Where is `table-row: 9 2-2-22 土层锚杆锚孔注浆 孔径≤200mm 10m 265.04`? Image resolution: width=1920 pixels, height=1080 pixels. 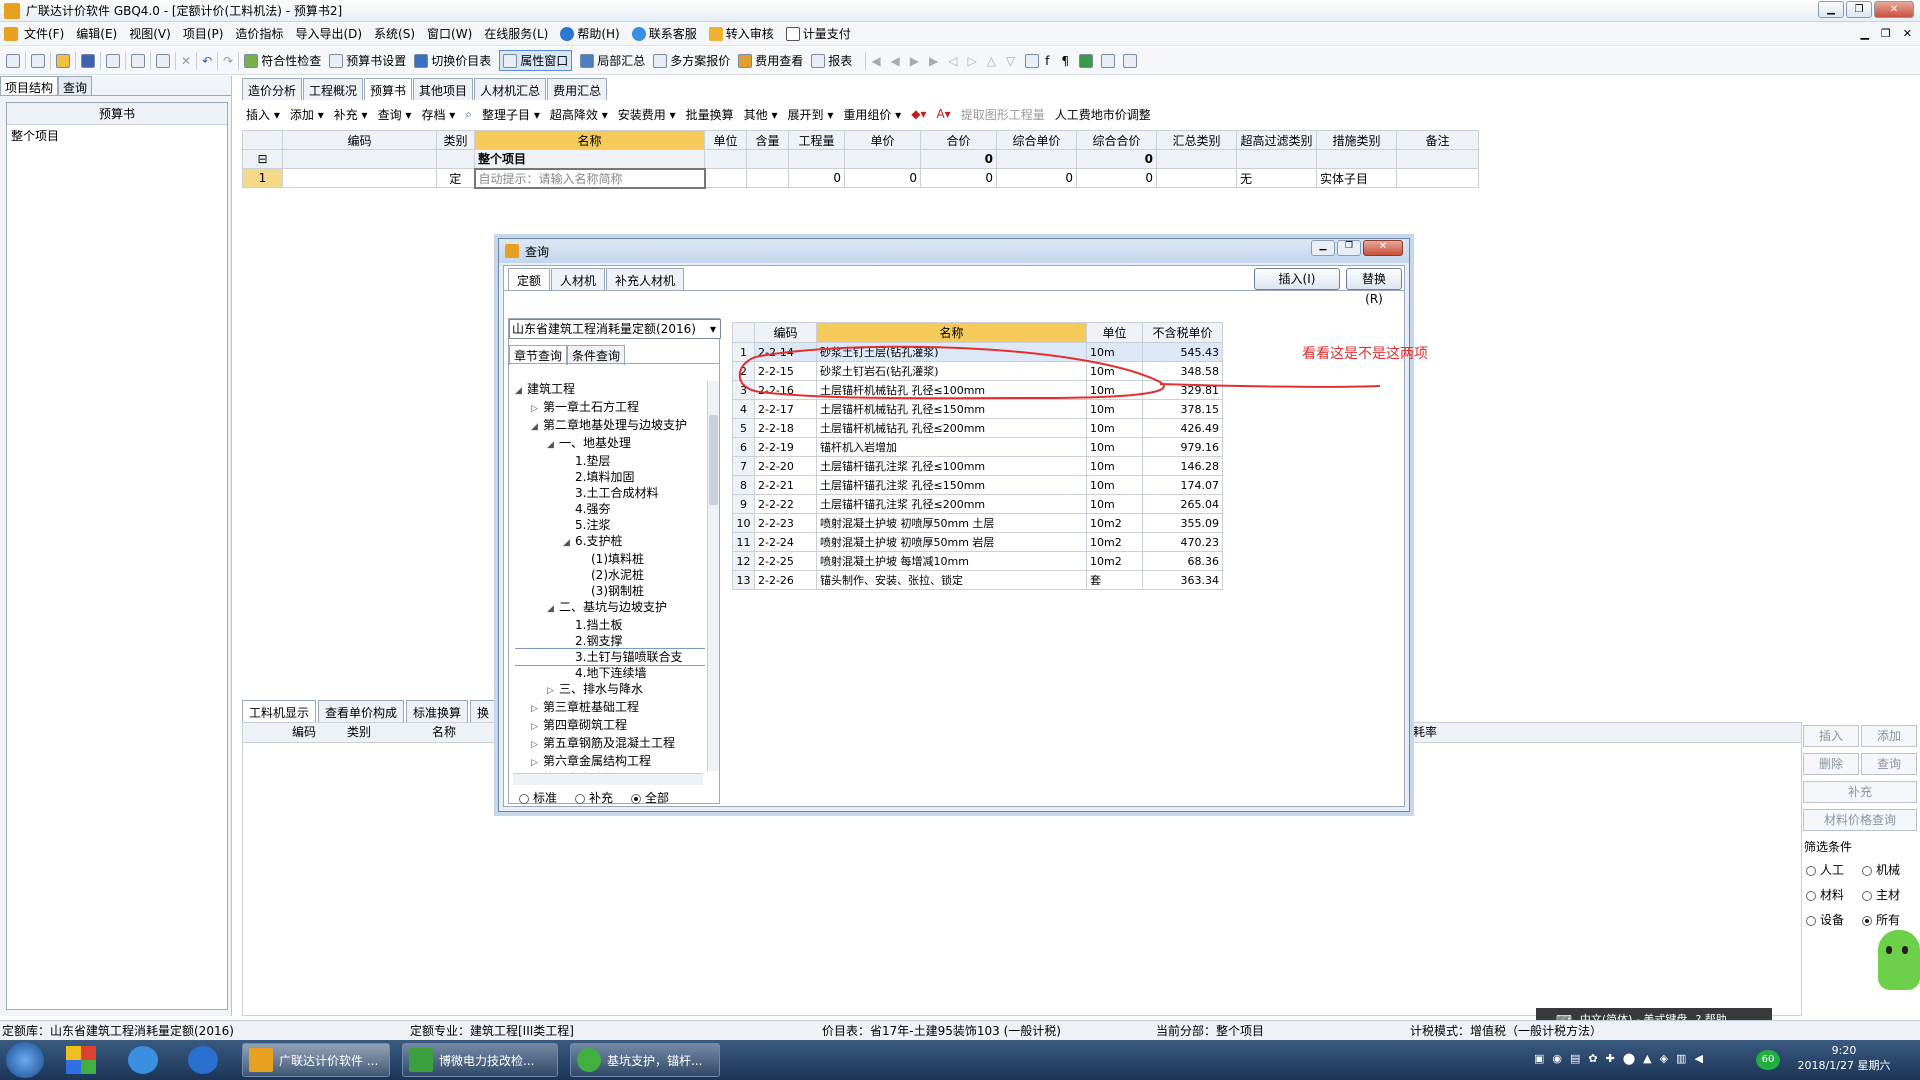 table-row: 9 2-2-22 土层锚杆锚孔注浆 孔径≤200mm 10m 265.04 is located at coordinates (977, 504).